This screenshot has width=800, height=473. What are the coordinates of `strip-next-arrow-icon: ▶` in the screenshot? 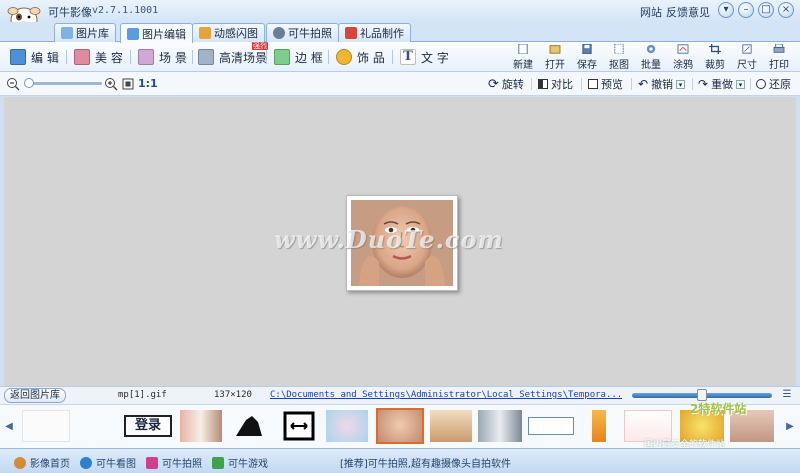 It's located at (790, 427).